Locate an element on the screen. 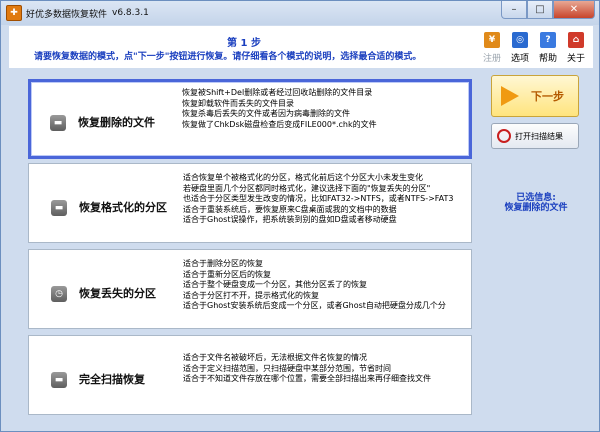 The width and height of the screenshot is (600, 432). mode-desc-line: 适合于文件名被破坏后，无法根据文件名恢复的情况 is located at coordinates (275, 357).